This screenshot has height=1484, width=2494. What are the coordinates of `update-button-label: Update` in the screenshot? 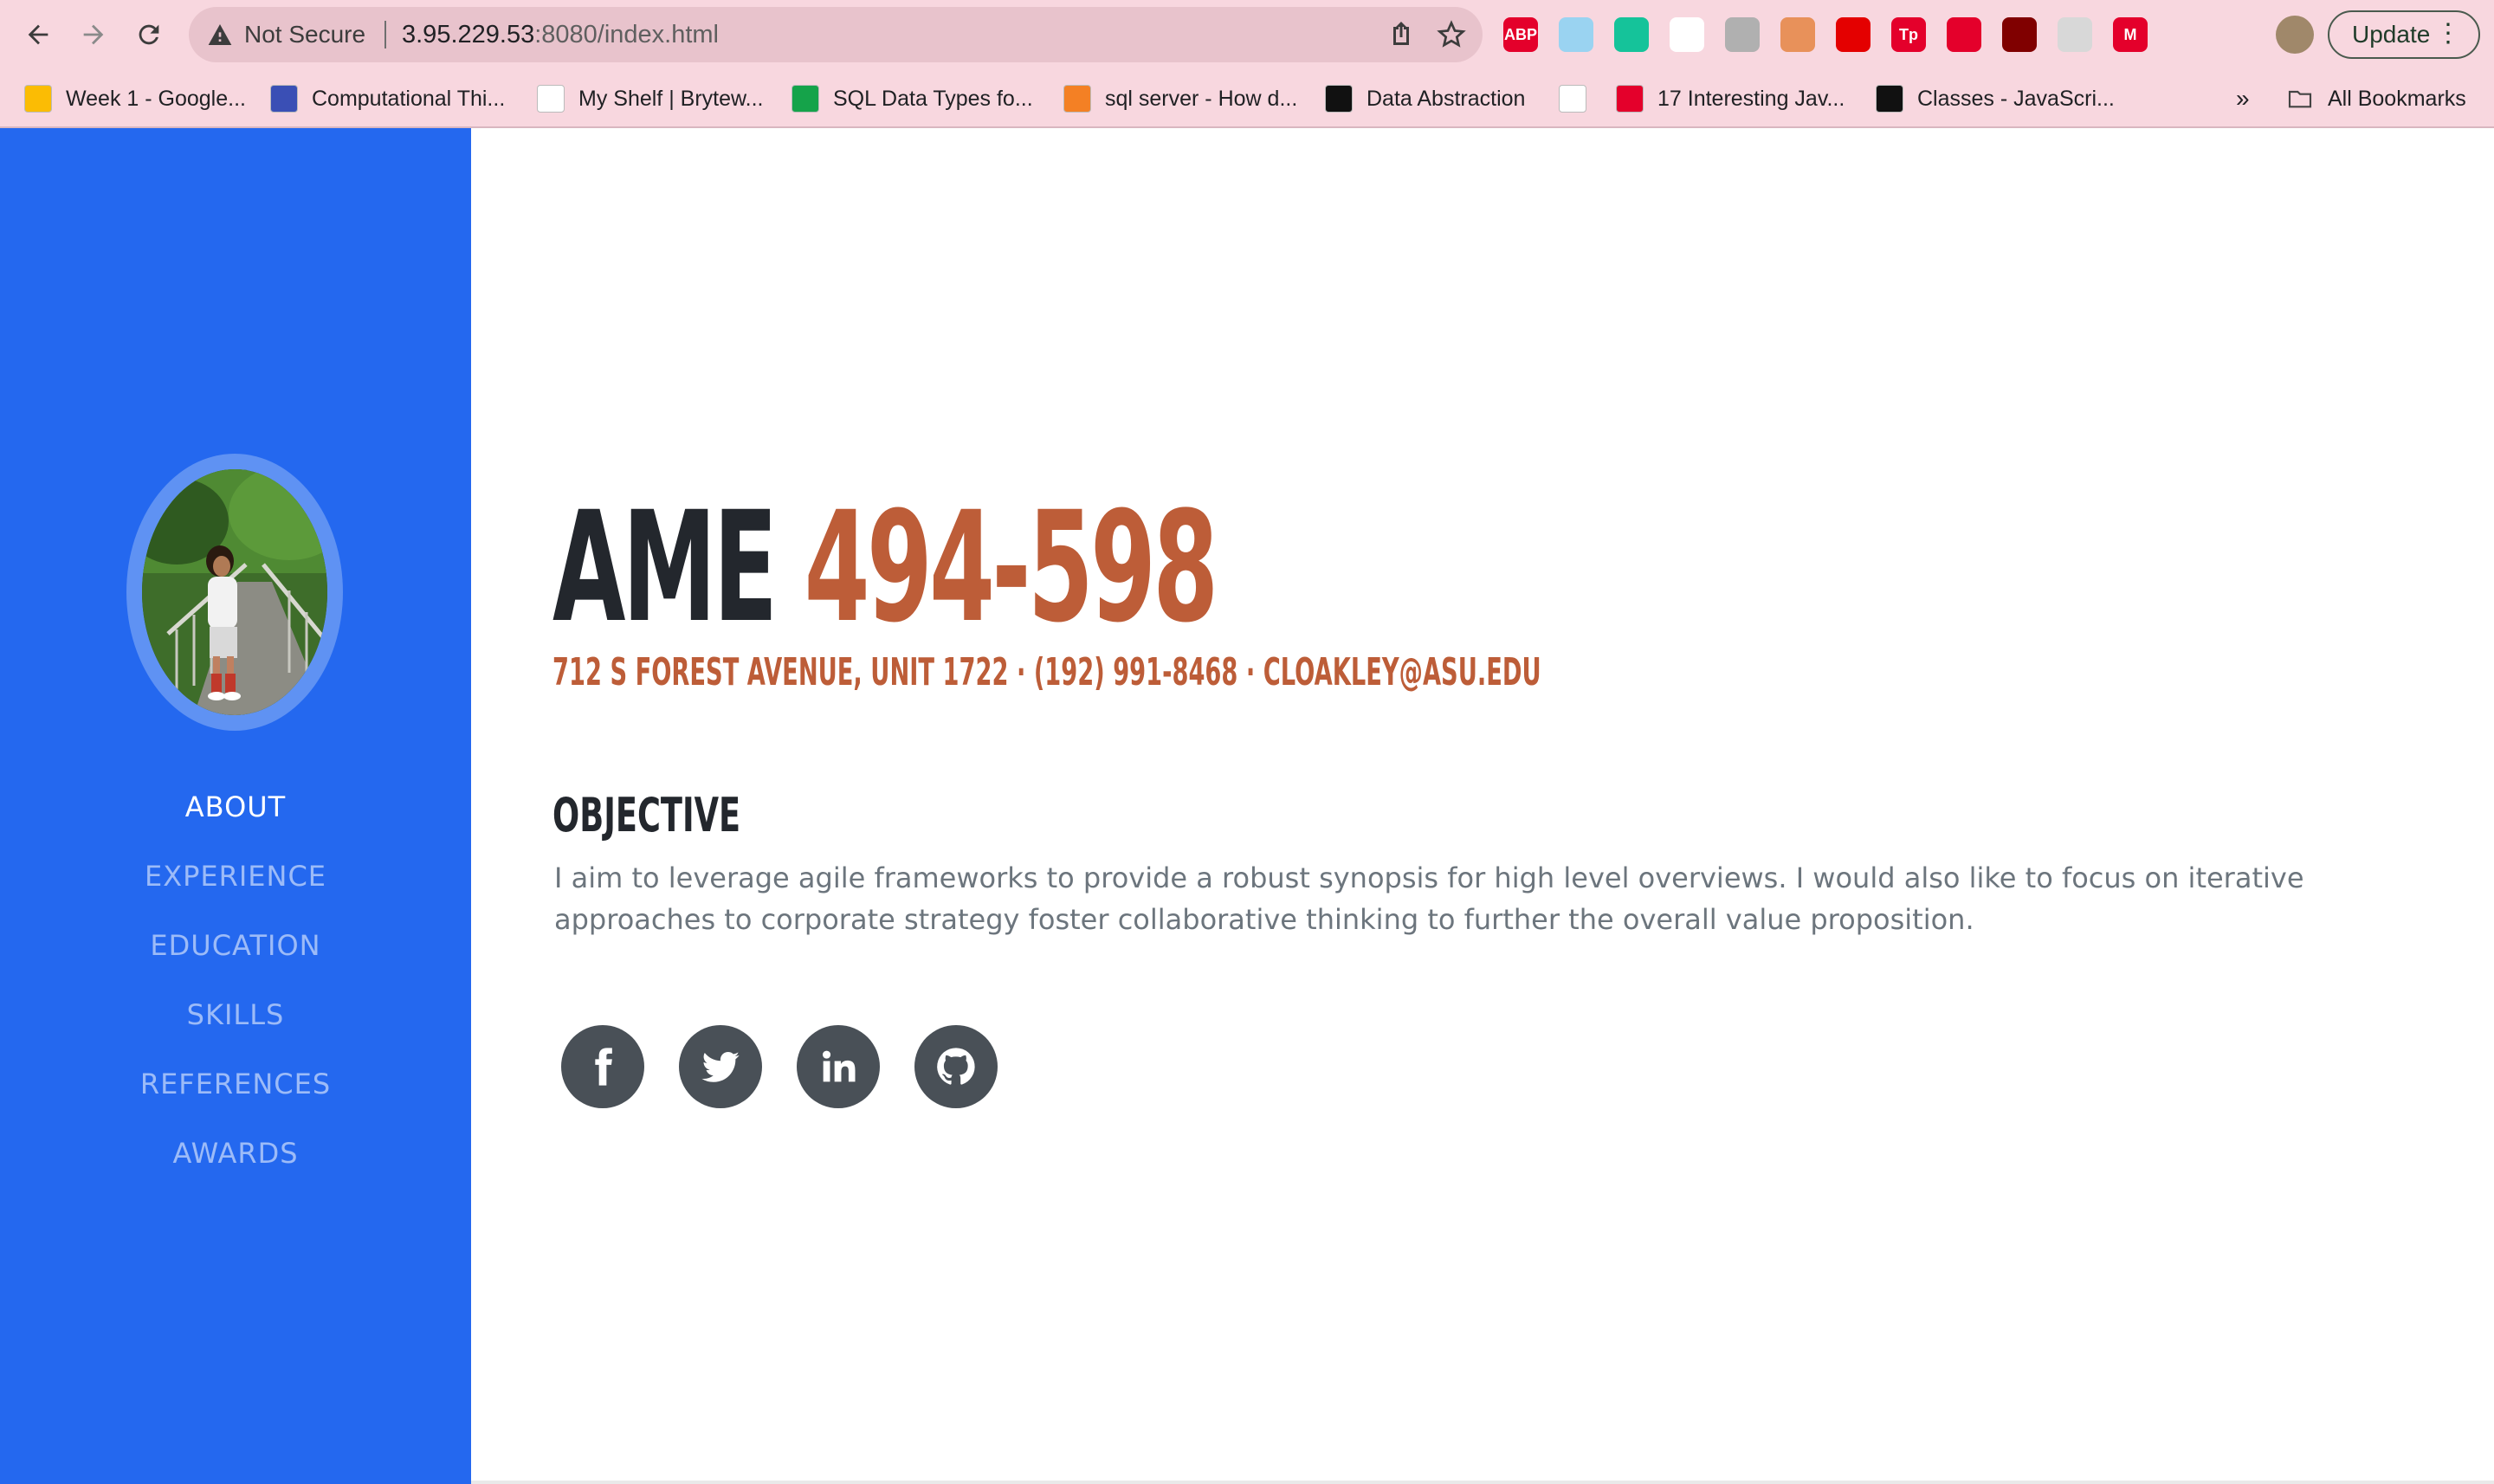 It's located at (2391, 34).